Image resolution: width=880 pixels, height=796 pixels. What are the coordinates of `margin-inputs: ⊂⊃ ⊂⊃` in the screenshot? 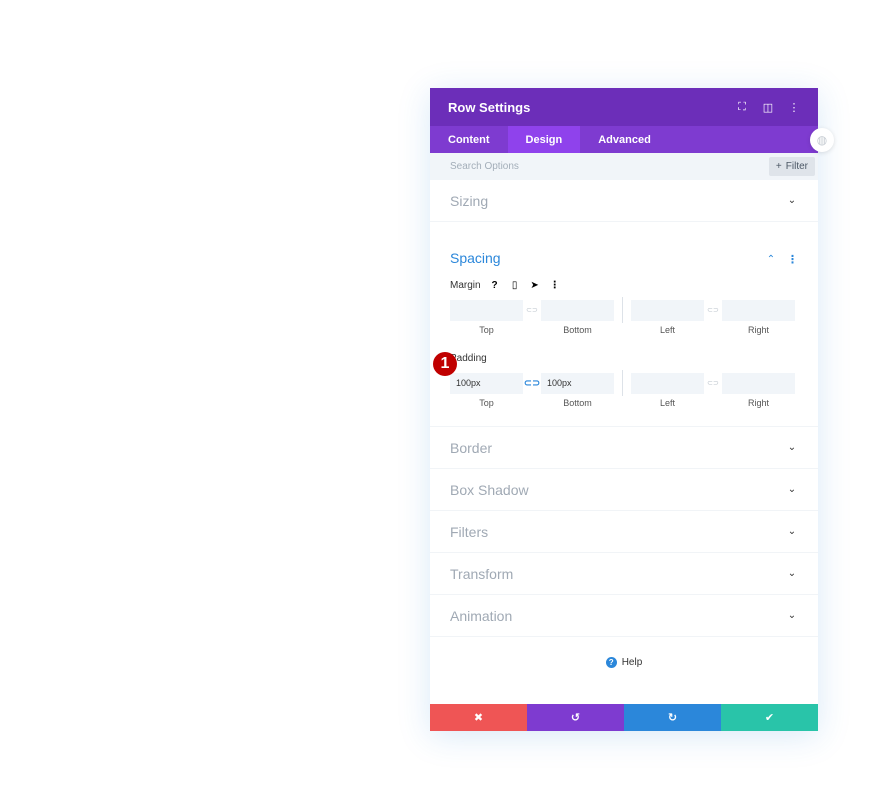 It's located at (624, 310).